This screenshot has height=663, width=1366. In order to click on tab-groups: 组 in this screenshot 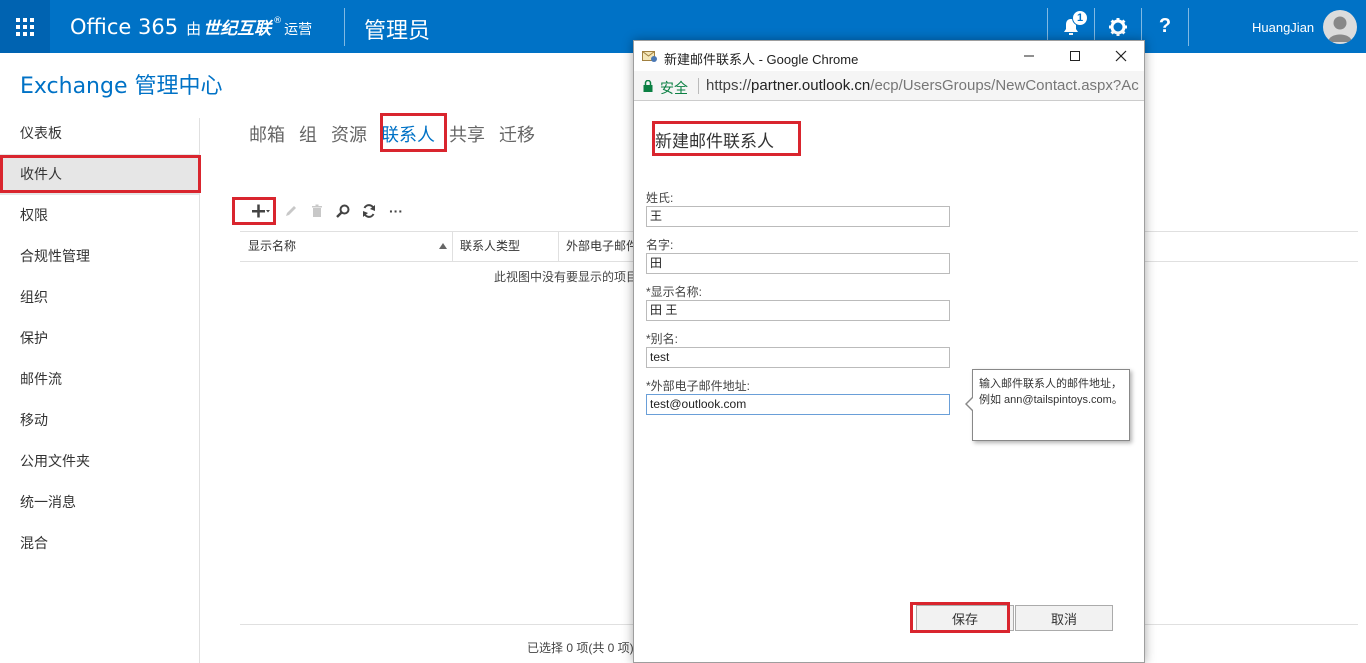, I will do `click(308, 134)`.